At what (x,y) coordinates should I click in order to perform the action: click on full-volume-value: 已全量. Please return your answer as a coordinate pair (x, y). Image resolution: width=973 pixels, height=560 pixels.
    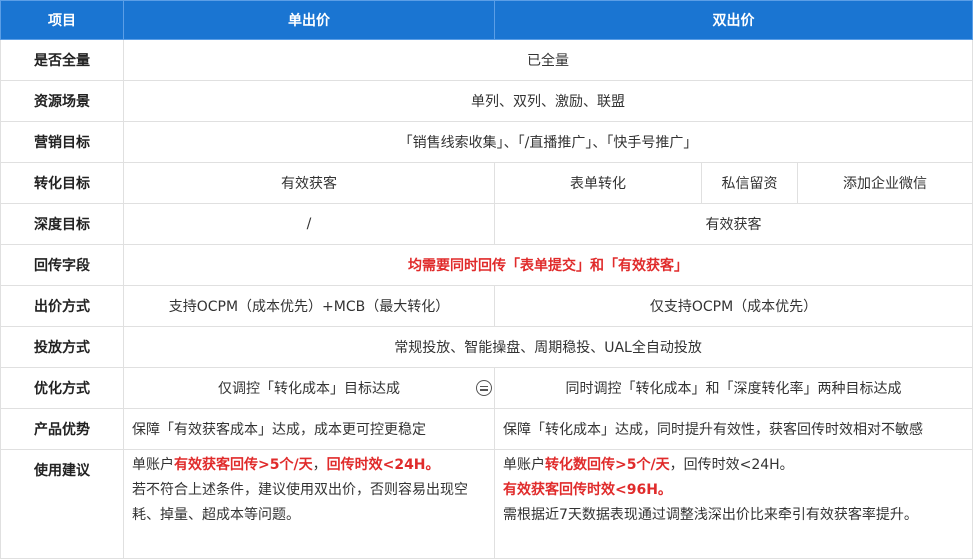
    Looking at the image, I should click on (547, 60).